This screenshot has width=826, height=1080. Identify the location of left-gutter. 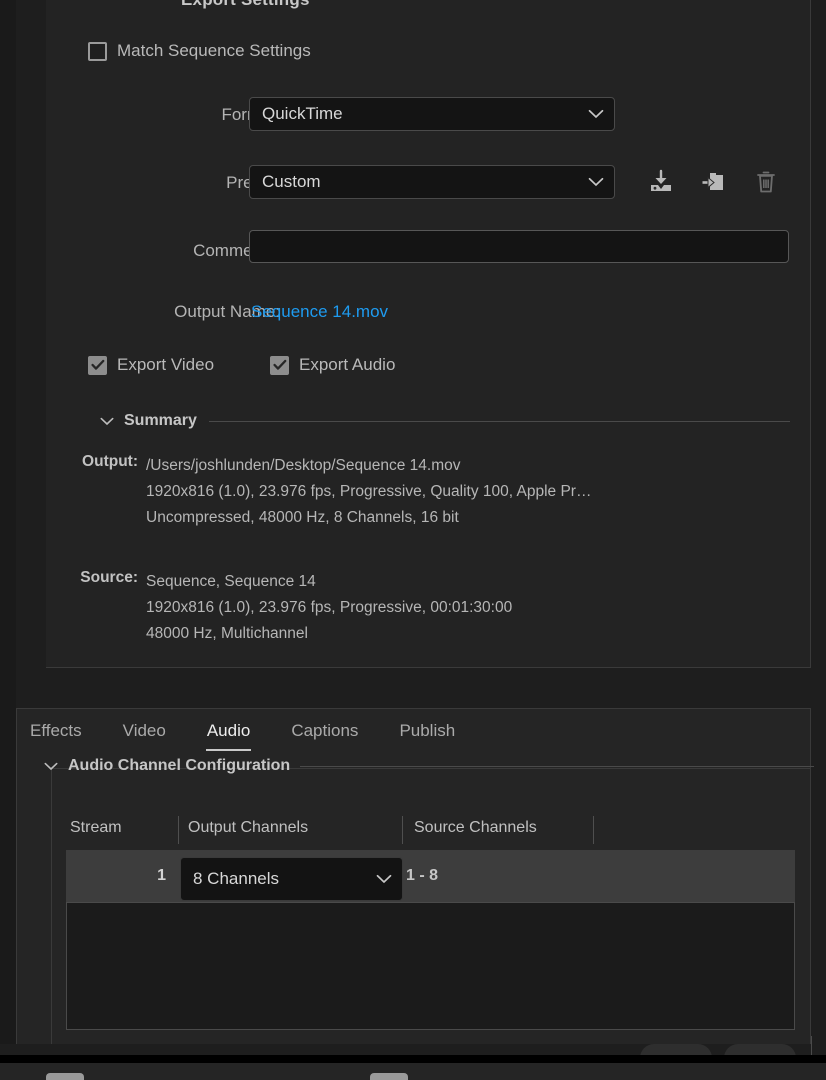
(8, 522).